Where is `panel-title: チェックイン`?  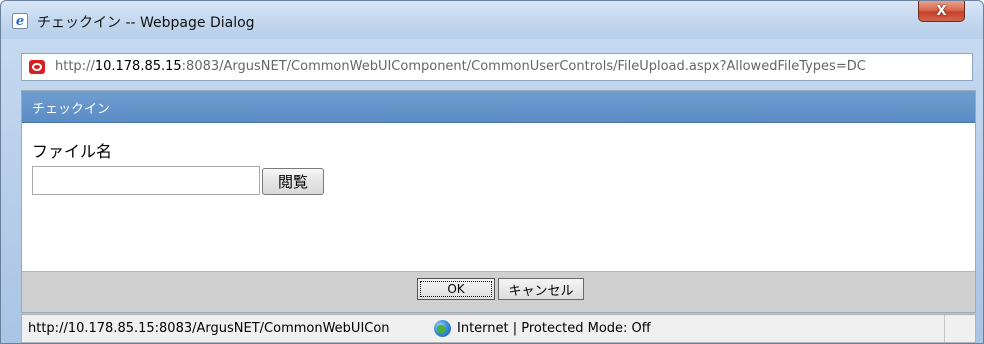
panel-title: チェックイン is located at coordinates (71, 109).